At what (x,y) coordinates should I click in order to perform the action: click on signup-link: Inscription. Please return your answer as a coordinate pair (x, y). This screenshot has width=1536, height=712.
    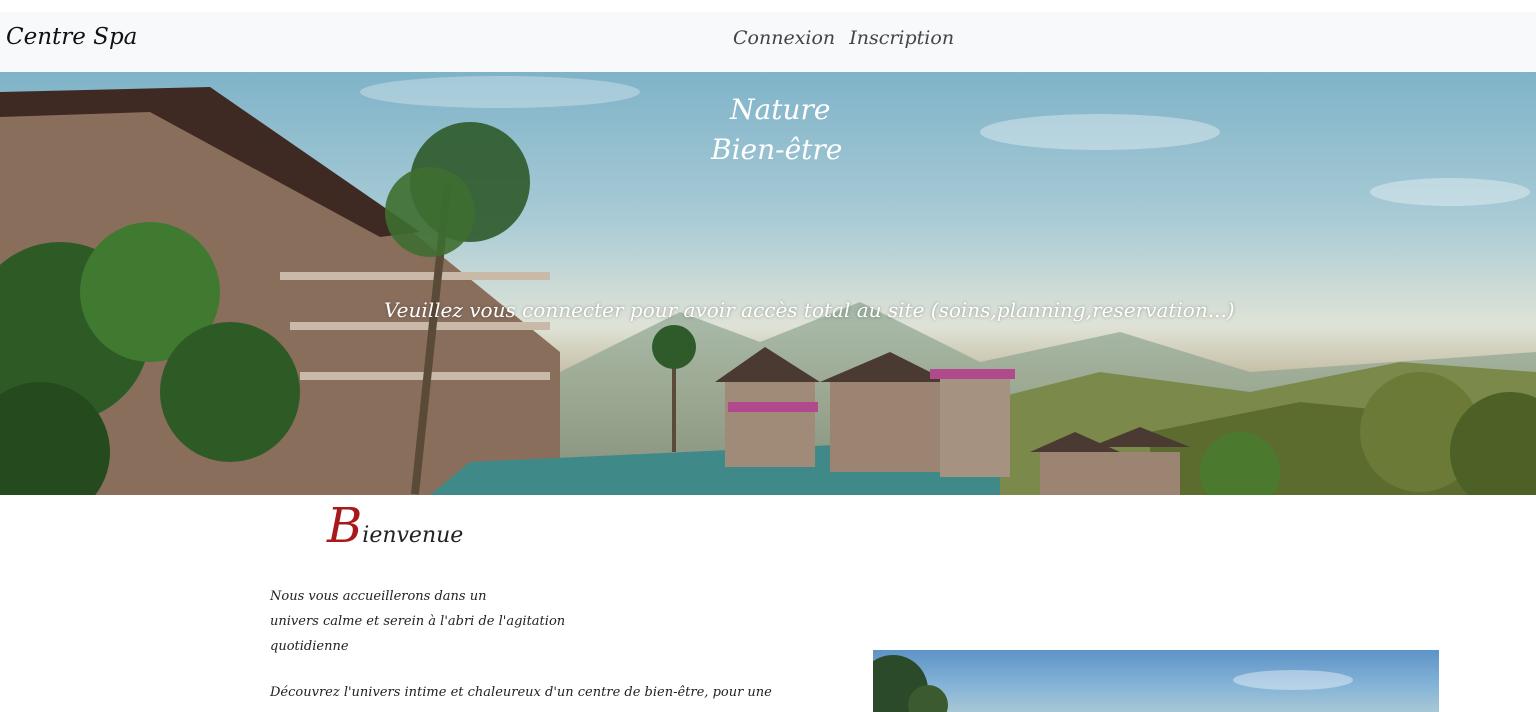
    Looking at the image, I should click on (901, 38).